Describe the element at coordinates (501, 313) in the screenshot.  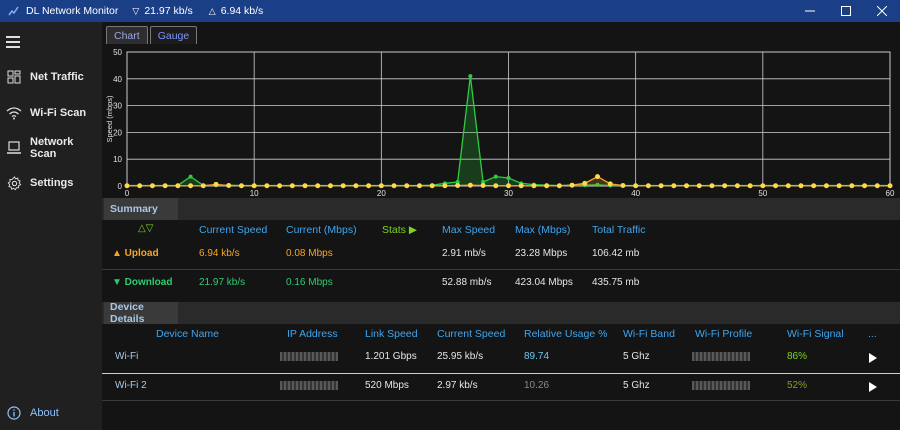
I see `device-details-header: Device Details` at that location.